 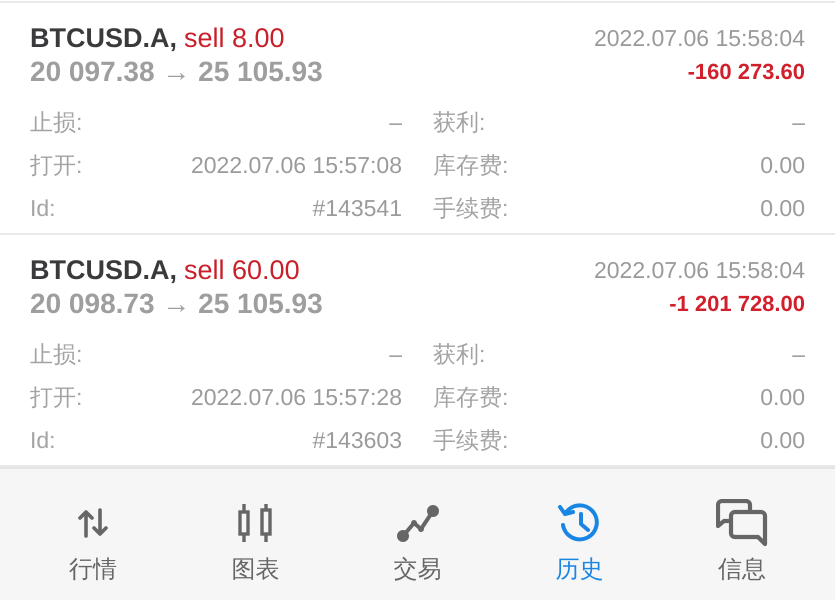 I want to click on up-down-arrows-icon, so click(x=93, y=523).